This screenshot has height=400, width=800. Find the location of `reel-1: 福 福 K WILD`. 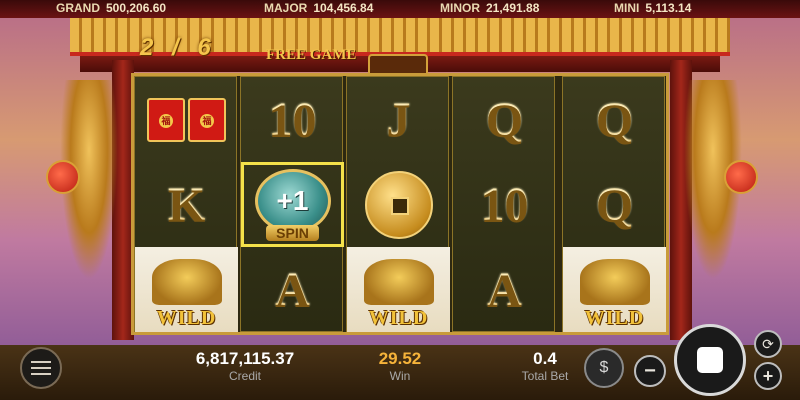

reel-1: 福 福 K WILD is located at coordinates (186, 204).